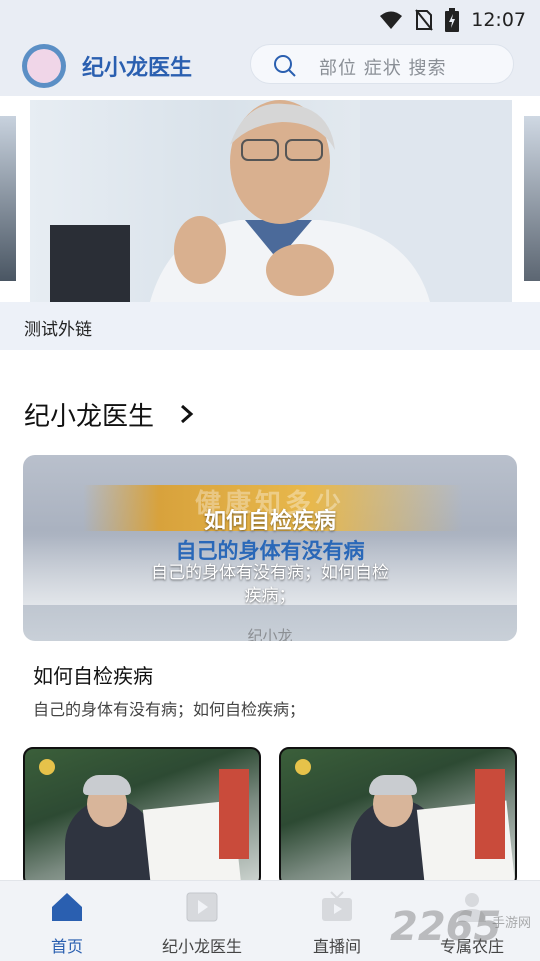 Image resolution: width=540 pixels, height=961 pixels. Describe the element at coordinates (391, 20) in the screenshot. I see `wifi-icon` at that location.